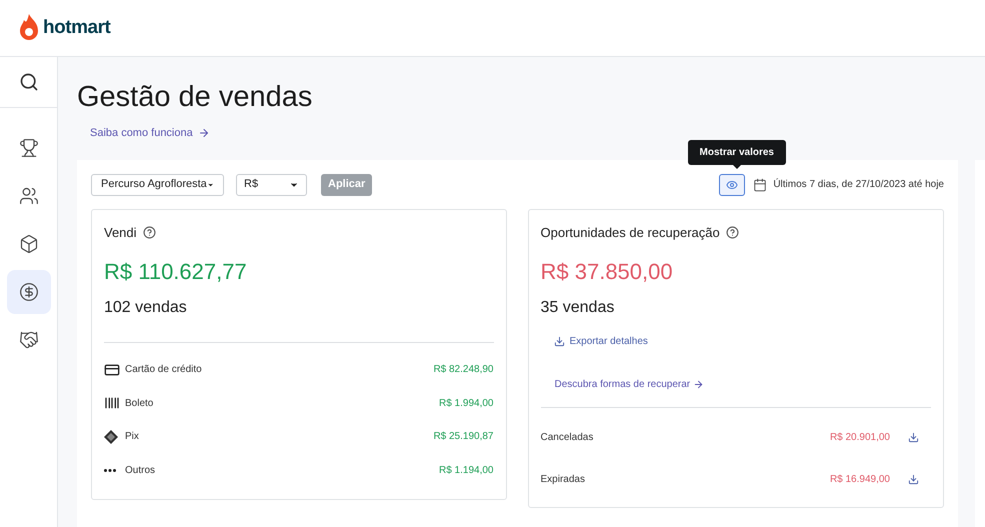  Describe the element at coordinates (176, 272) in the screenshot. I see `sales-amount: R$ 110.627,77` at that location.